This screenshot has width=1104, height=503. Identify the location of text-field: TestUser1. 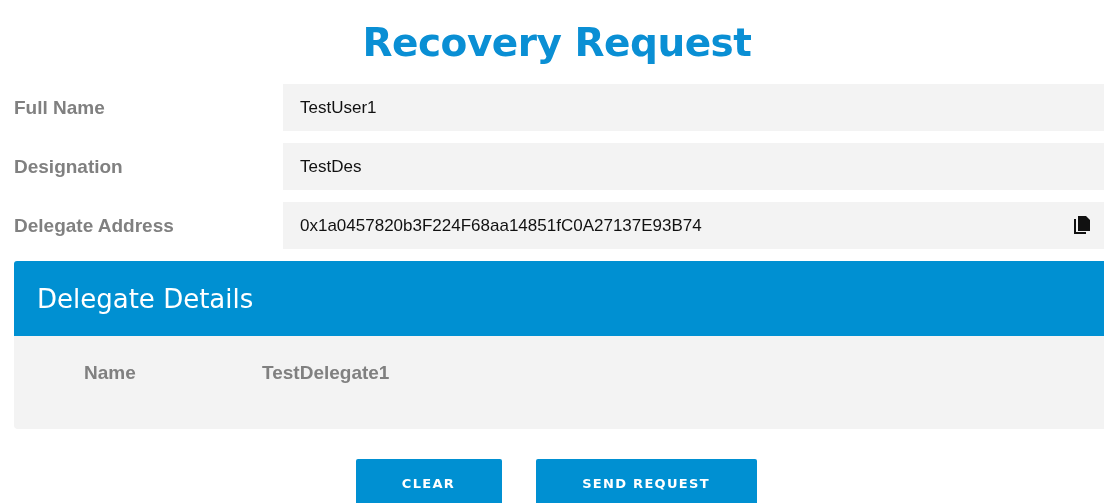
(693, 107).